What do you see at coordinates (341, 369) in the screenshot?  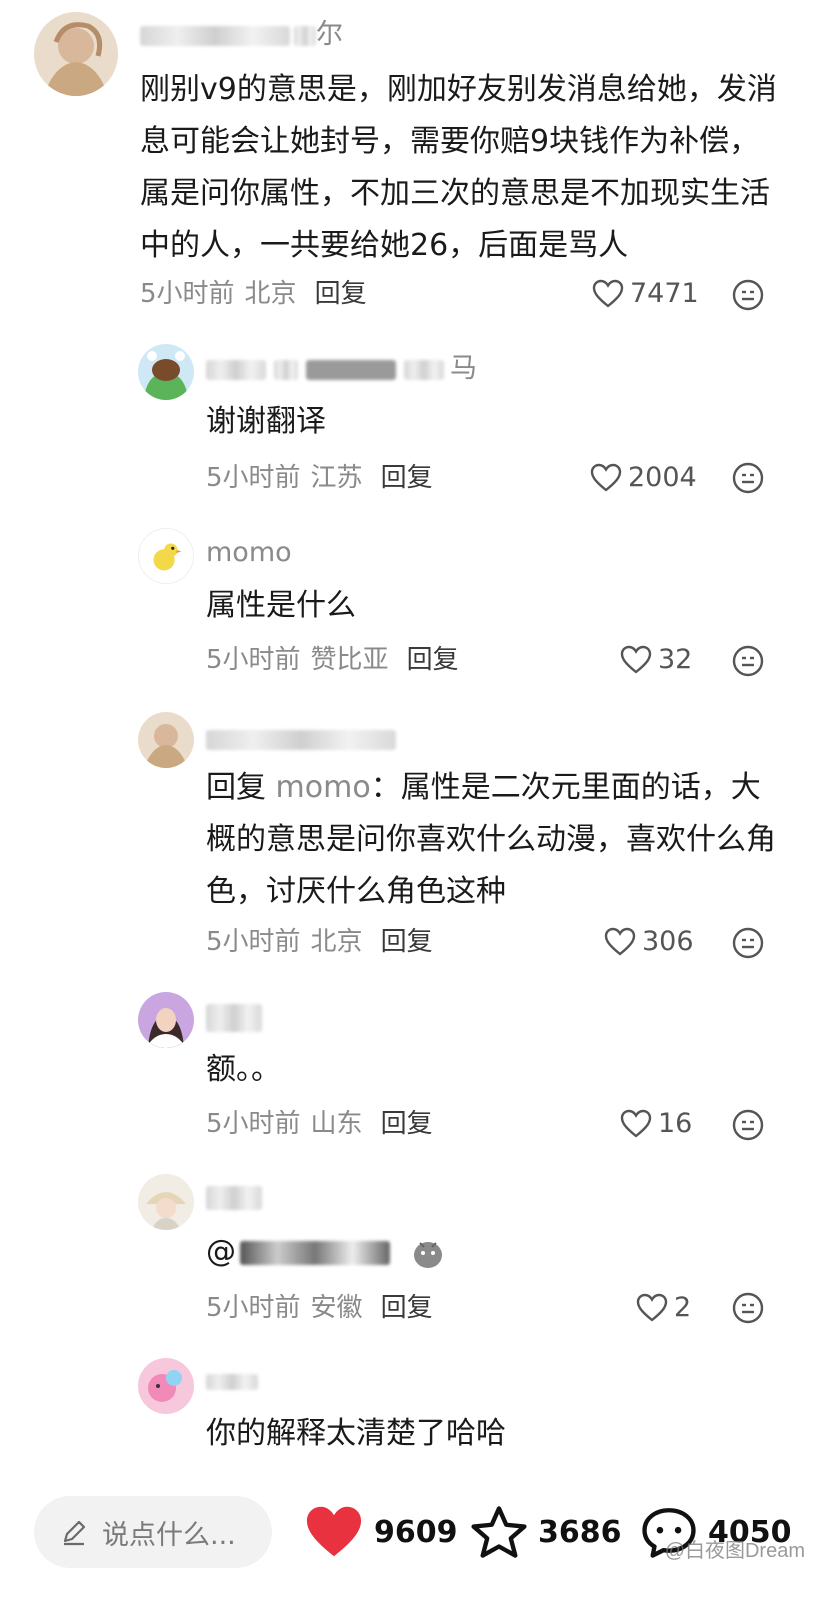 I see `username: 马` at bounding box center [341, 369].